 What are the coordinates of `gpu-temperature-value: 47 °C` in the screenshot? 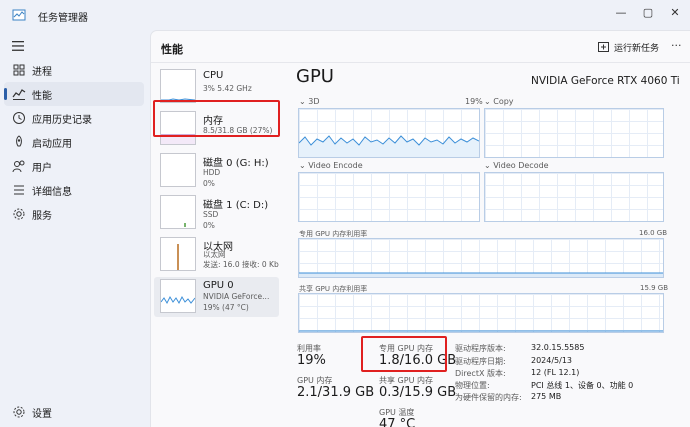 It's located at (397, 422).